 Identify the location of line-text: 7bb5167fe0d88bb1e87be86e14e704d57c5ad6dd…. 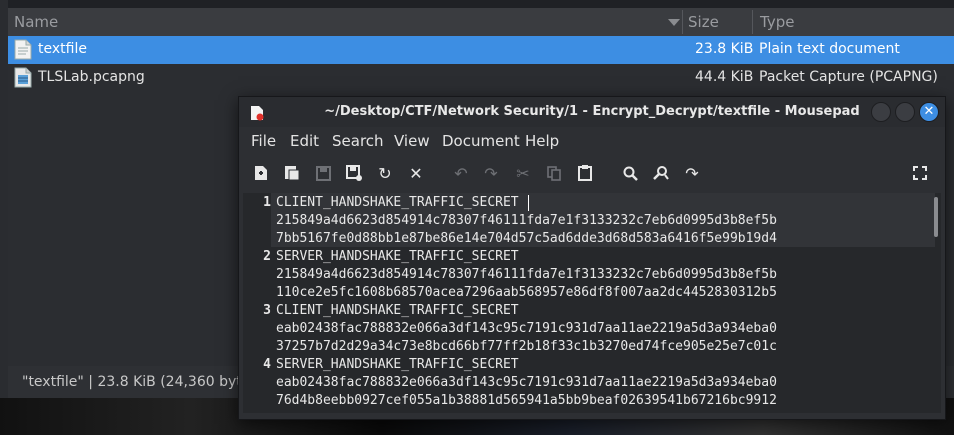
(526, 238).